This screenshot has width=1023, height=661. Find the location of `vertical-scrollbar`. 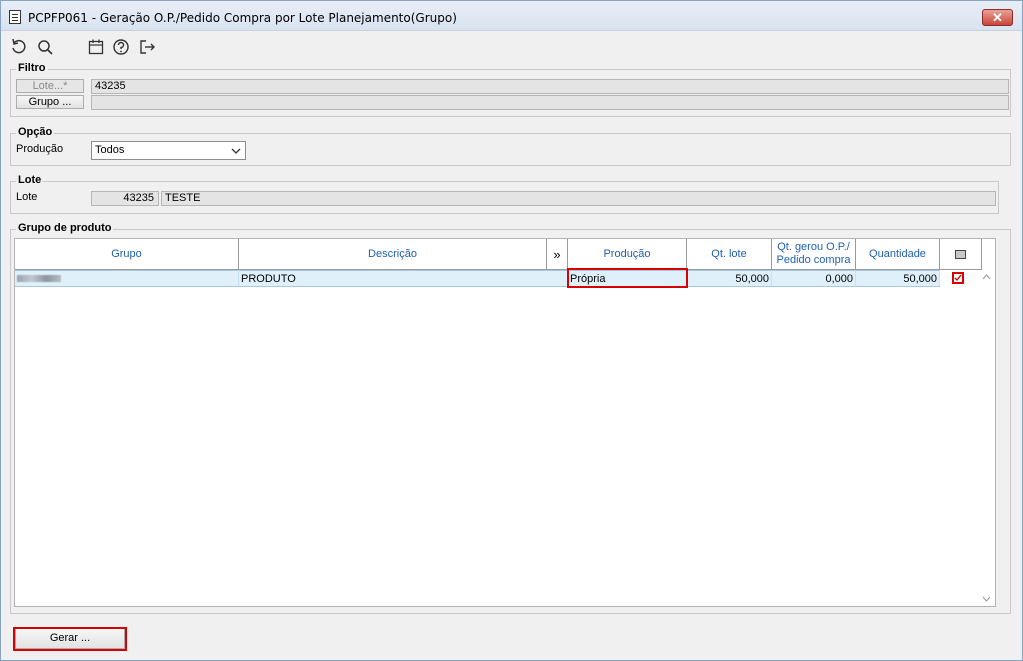

vertical-scrollbar is located at coordinates (986, 438).